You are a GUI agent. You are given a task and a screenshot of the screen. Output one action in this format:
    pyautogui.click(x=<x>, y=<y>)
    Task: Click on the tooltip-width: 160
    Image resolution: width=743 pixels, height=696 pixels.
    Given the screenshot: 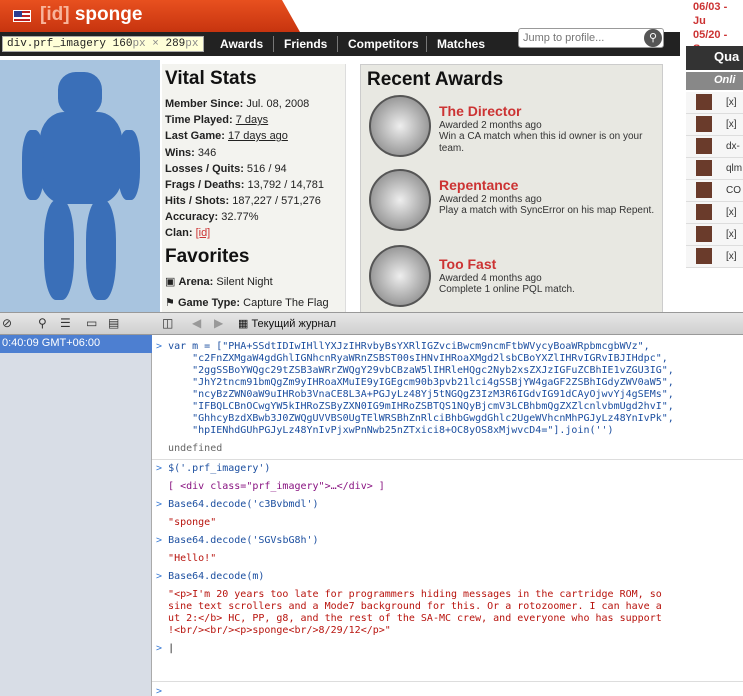 What is the action you would take?
    pyautogui.click(x=122, y=44)
    